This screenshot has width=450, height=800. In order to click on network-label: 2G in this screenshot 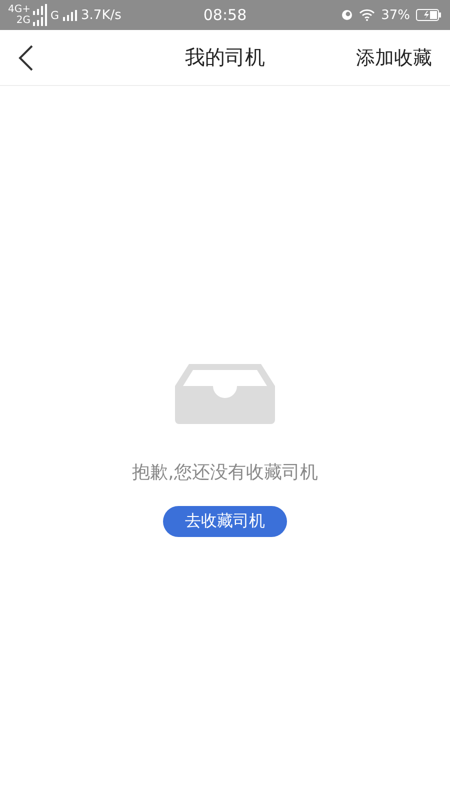, I will do `click(23, 20)`.